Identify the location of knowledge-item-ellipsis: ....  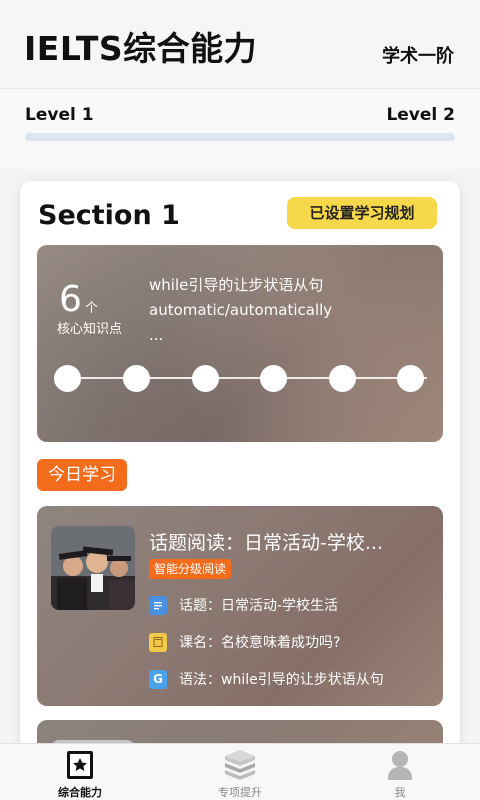
(156, 335).